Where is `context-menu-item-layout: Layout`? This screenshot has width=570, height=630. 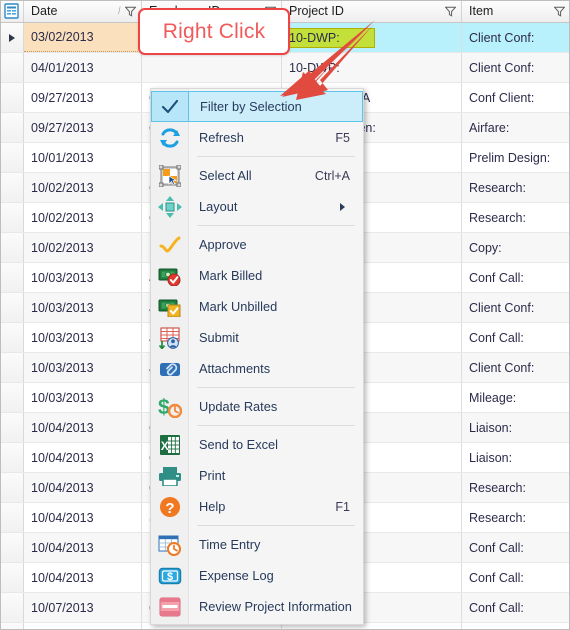
context-menu-item-layout: Layout is located at coordinates (257, 206).